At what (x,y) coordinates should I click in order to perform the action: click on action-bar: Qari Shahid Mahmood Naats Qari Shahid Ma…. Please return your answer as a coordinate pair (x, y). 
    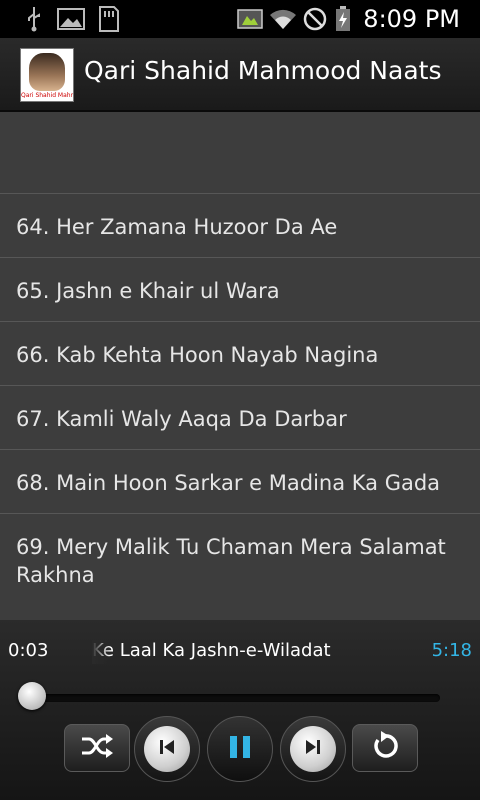
    Looking at the image, I should click on (240, 75).